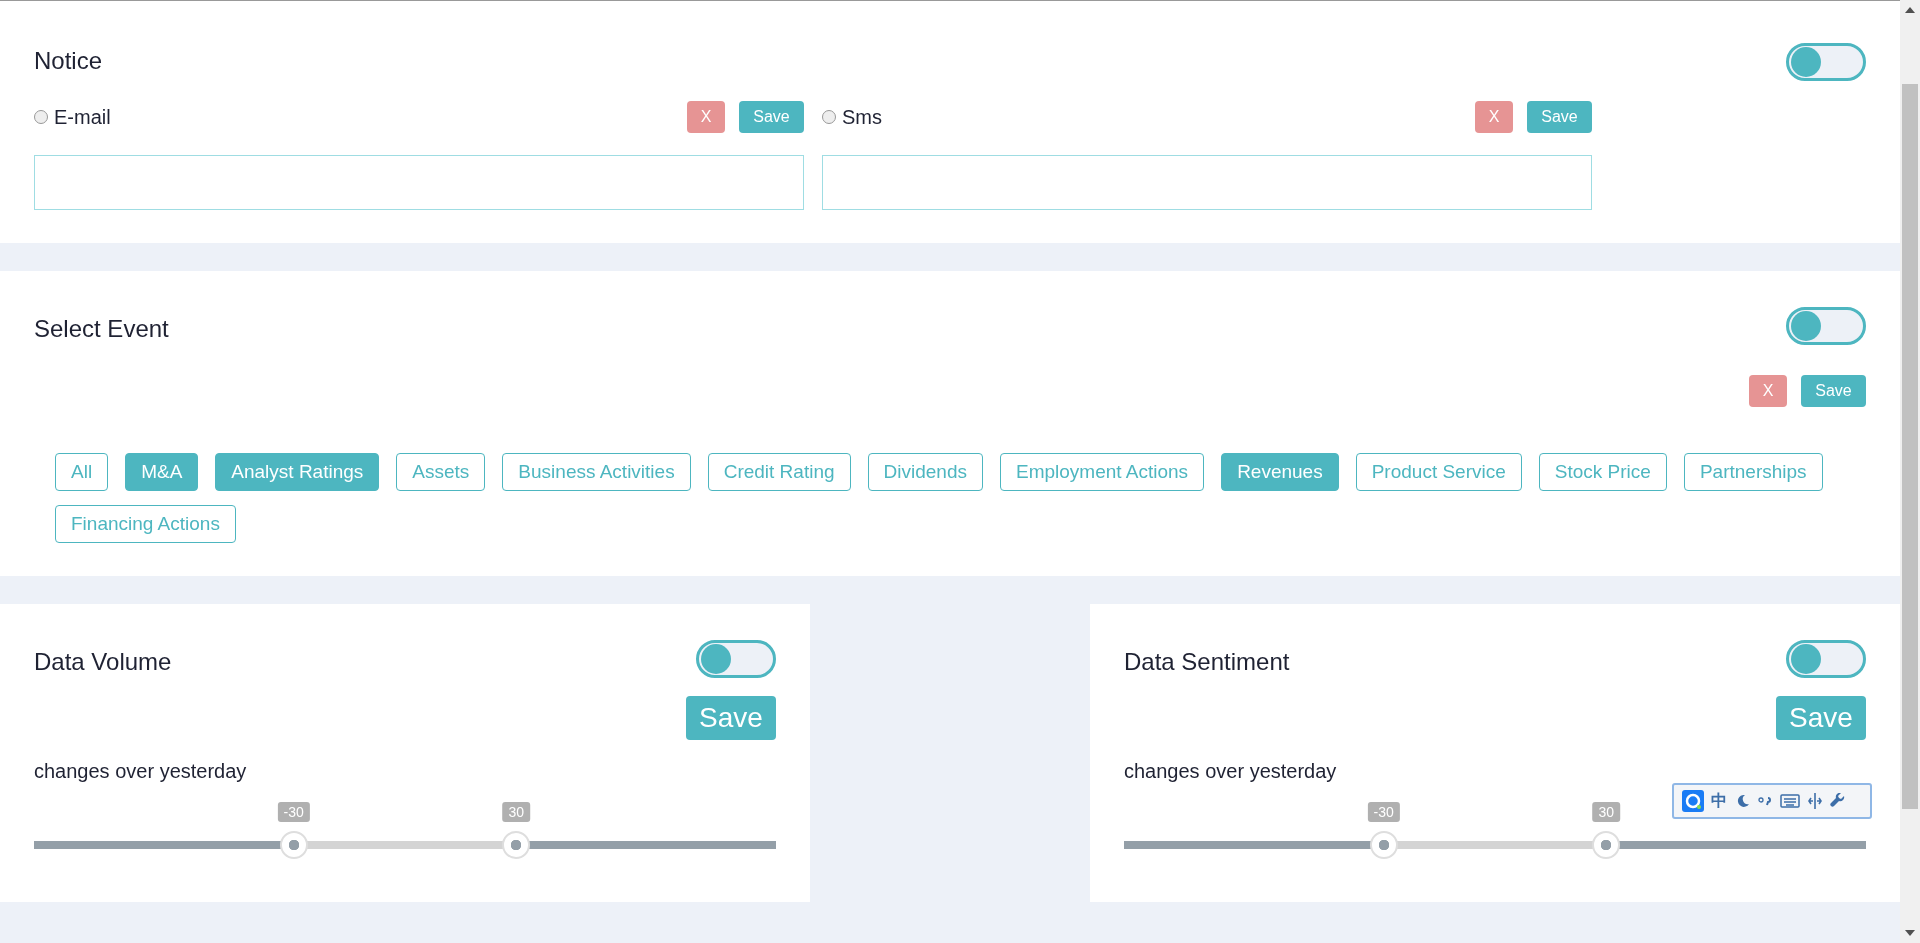 The width and height of the screenshot is (1920, 943). I want to click on event-tag: Business Activities, so click(596, 472).